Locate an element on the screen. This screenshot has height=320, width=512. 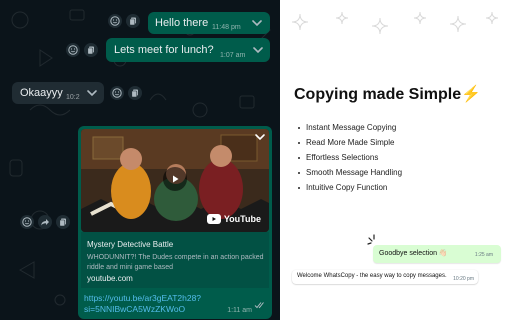
link-preview-domain: youtube.com is located at coordinates (110, 278).